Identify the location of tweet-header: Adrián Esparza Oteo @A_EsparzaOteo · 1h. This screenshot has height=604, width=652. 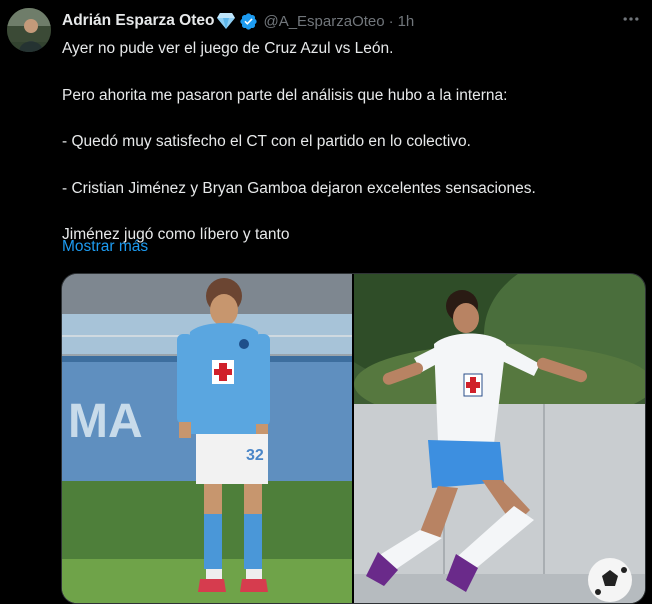
(349, 21).